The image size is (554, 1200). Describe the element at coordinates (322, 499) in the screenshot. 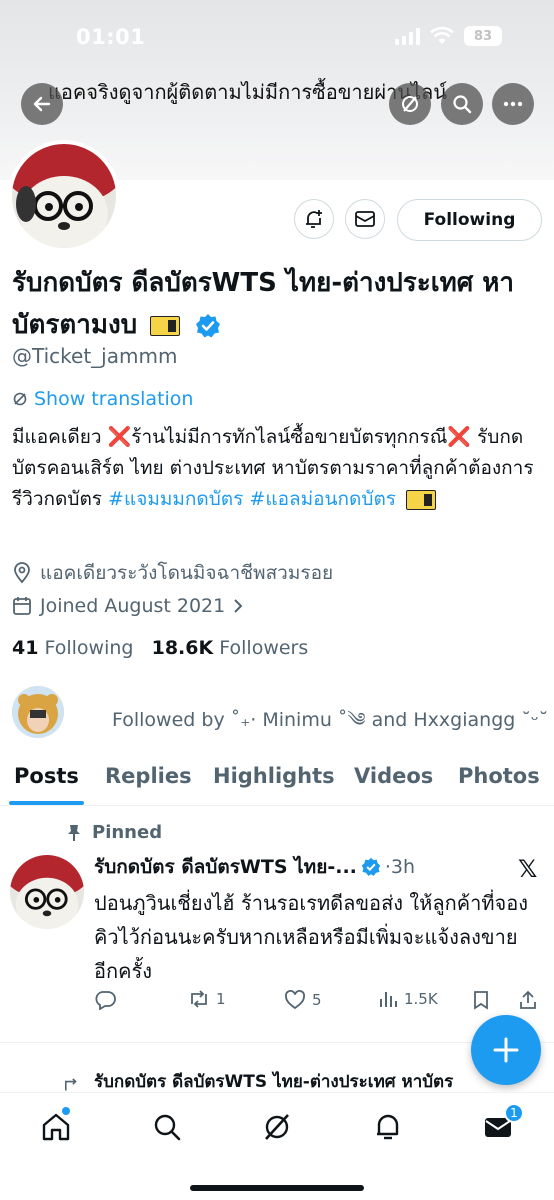

I see `hashtag-link: #แอลม่อนกดบัตร` at that location.